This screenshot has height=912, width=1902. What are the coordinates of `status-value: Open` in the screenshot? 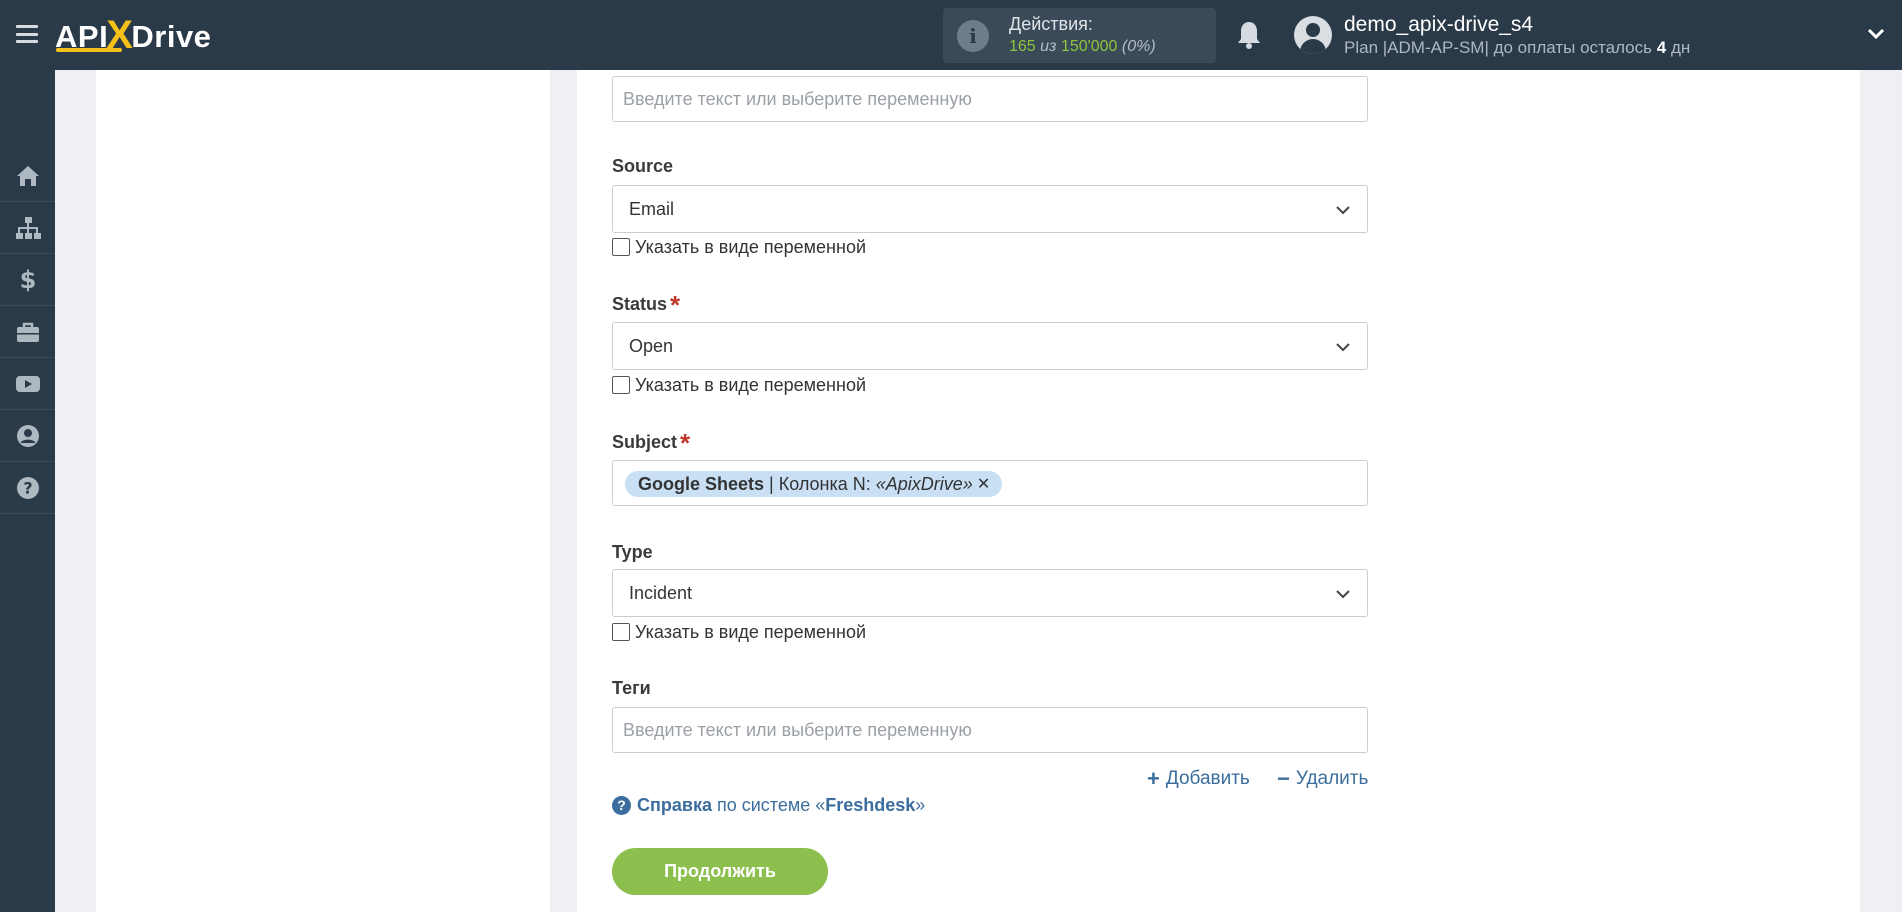 It's located at (651, 346).